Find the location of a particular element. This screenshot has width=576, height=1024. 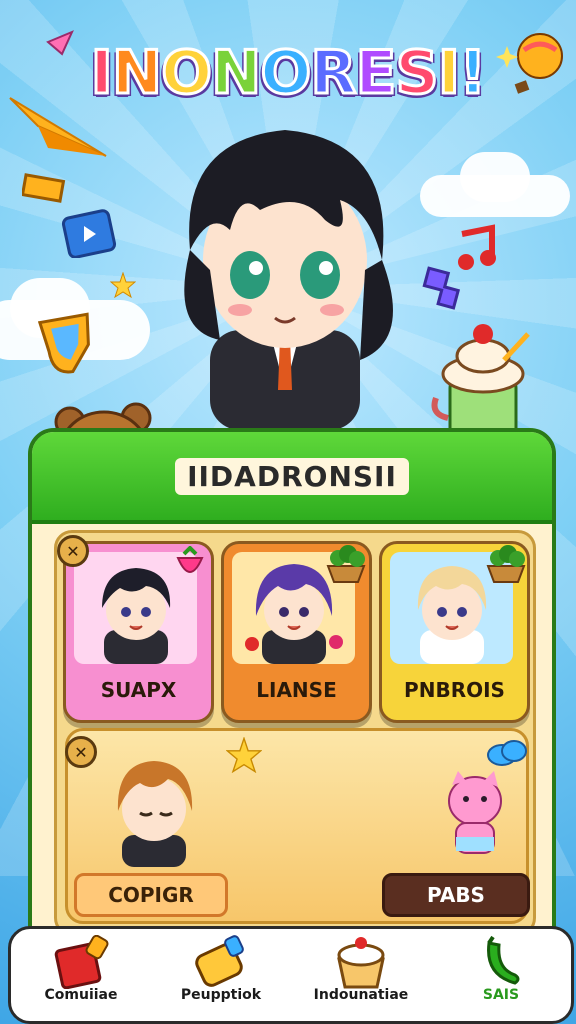

character-card-suapx: SUAPX is located at coordinates (138, 632).